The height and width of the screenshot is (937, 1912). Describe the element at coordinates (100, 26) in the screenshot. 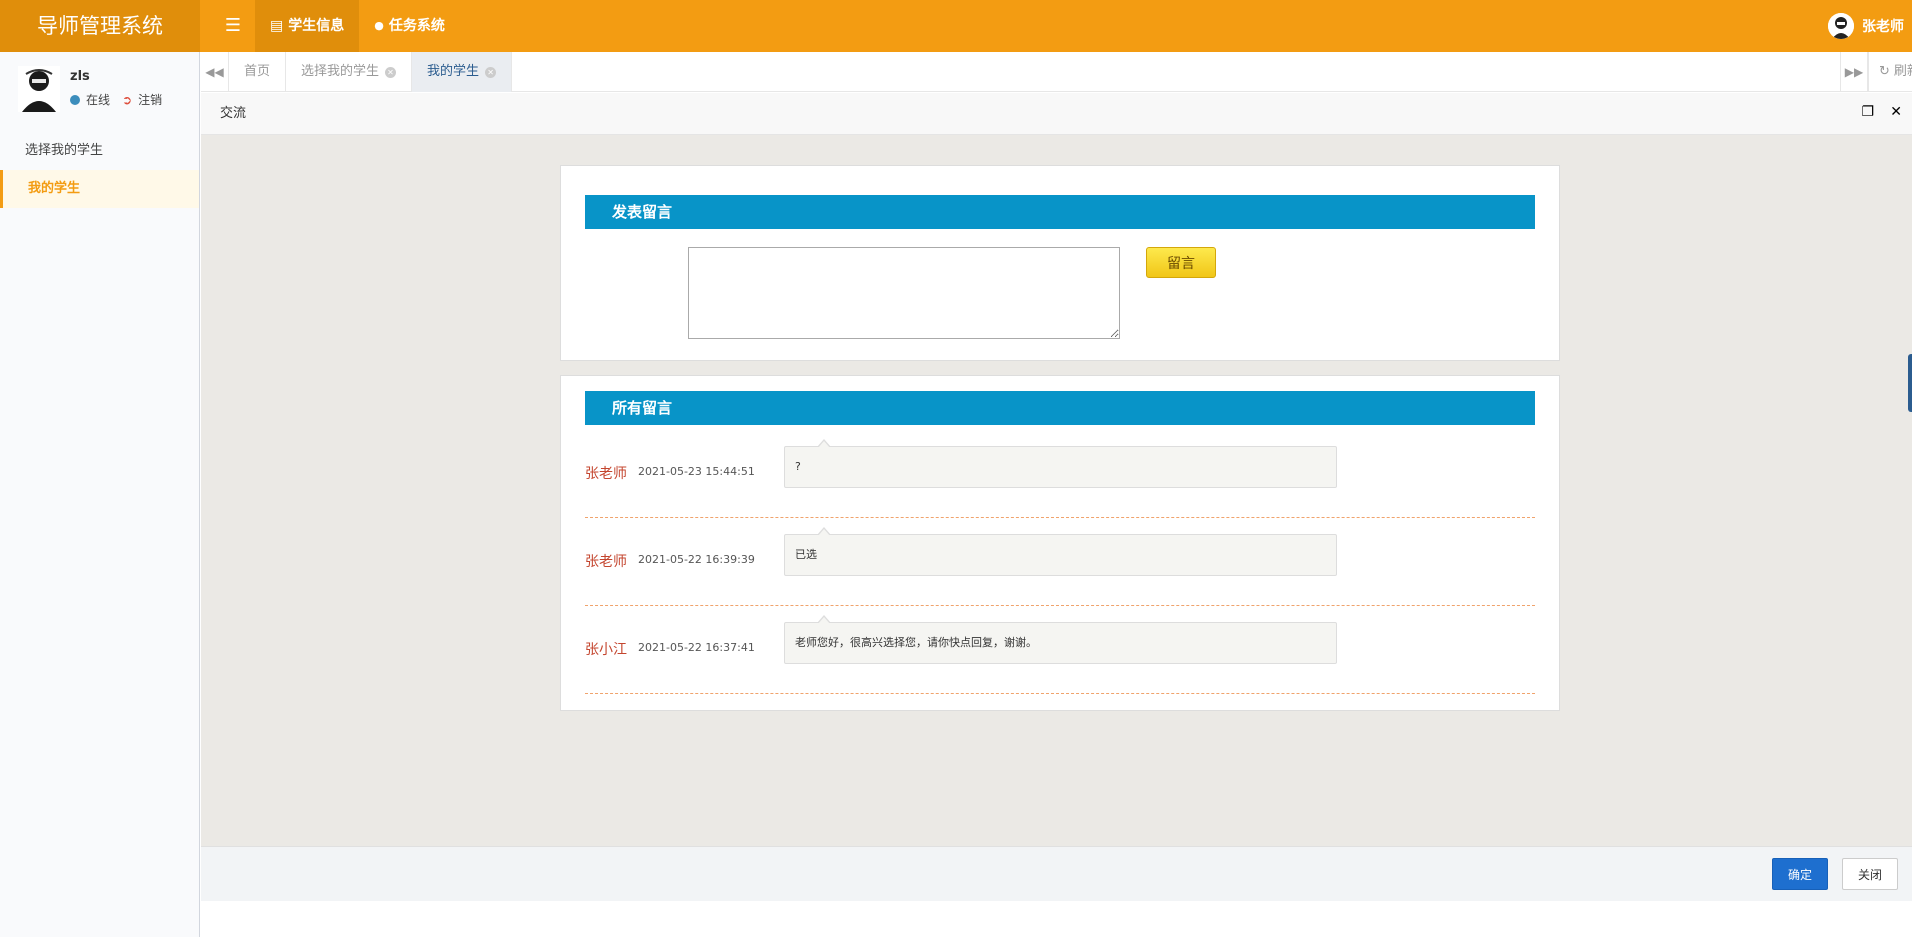

I see `app-logo: 导师管理系统` at that location.